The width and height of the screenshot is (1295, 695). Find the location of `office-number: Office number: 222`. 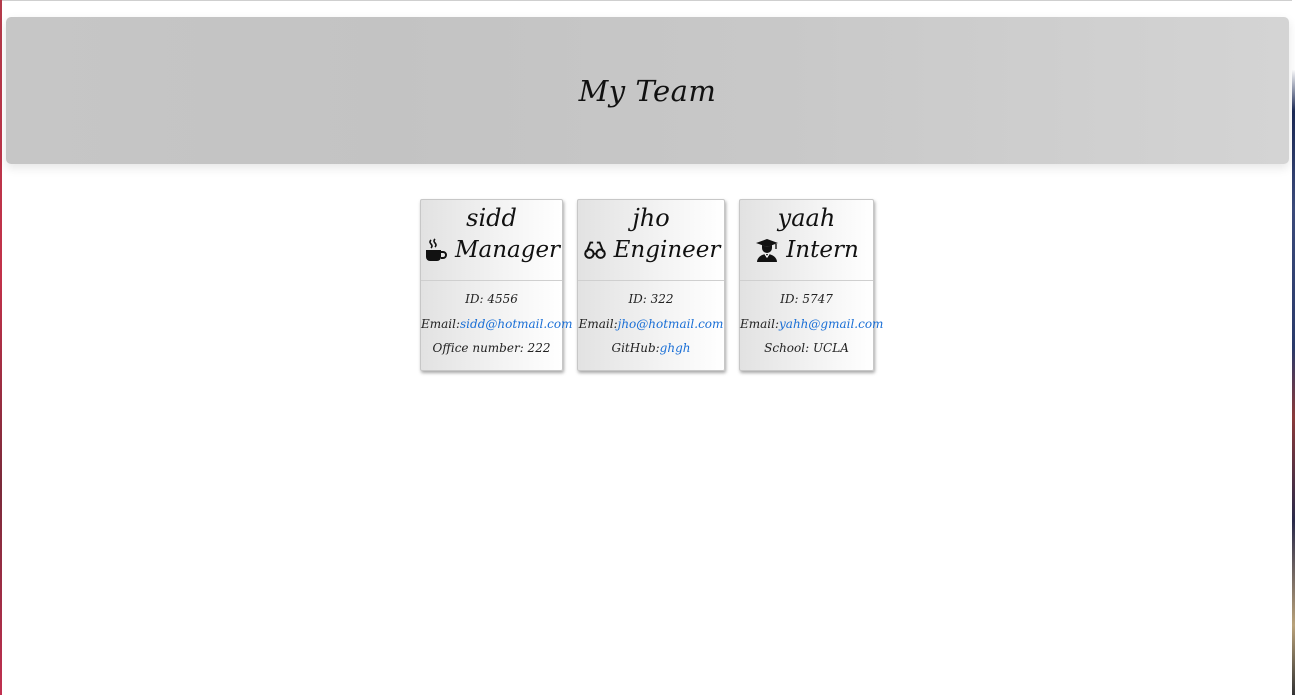

office-number: Office number: 222 is located at coordinates (491, 348).